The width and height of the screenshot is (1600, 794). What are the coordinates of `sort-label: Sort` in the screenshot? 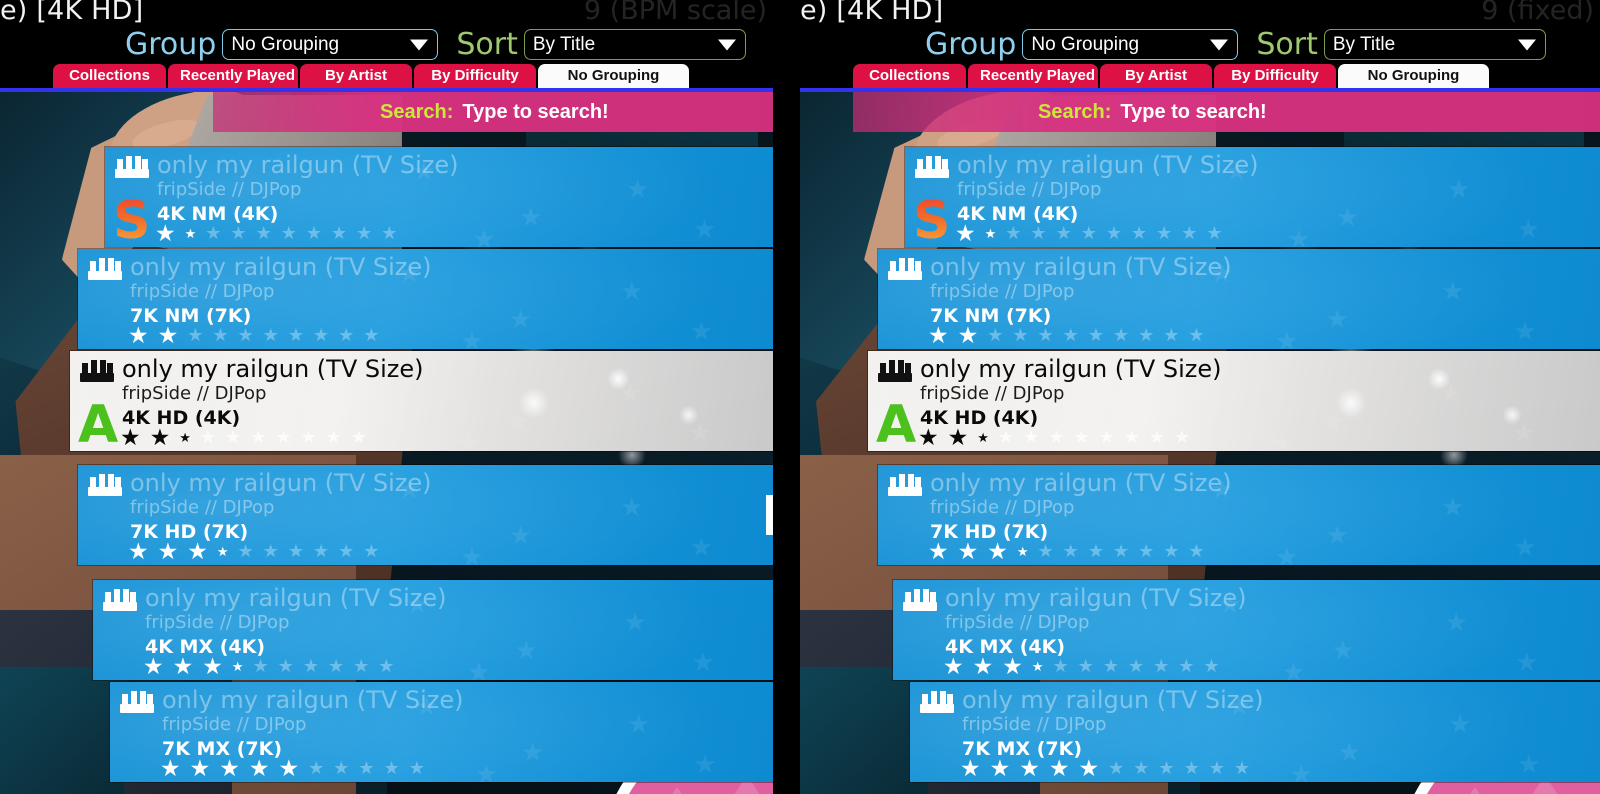 It's located at (1287, 44).